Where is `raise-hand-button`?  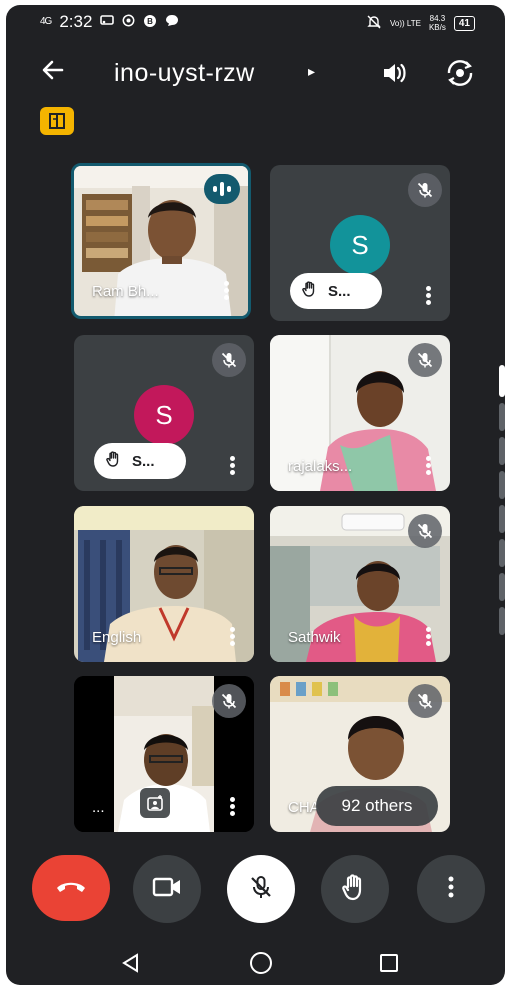
raise-hand-button is located at coordinates (355, 889).